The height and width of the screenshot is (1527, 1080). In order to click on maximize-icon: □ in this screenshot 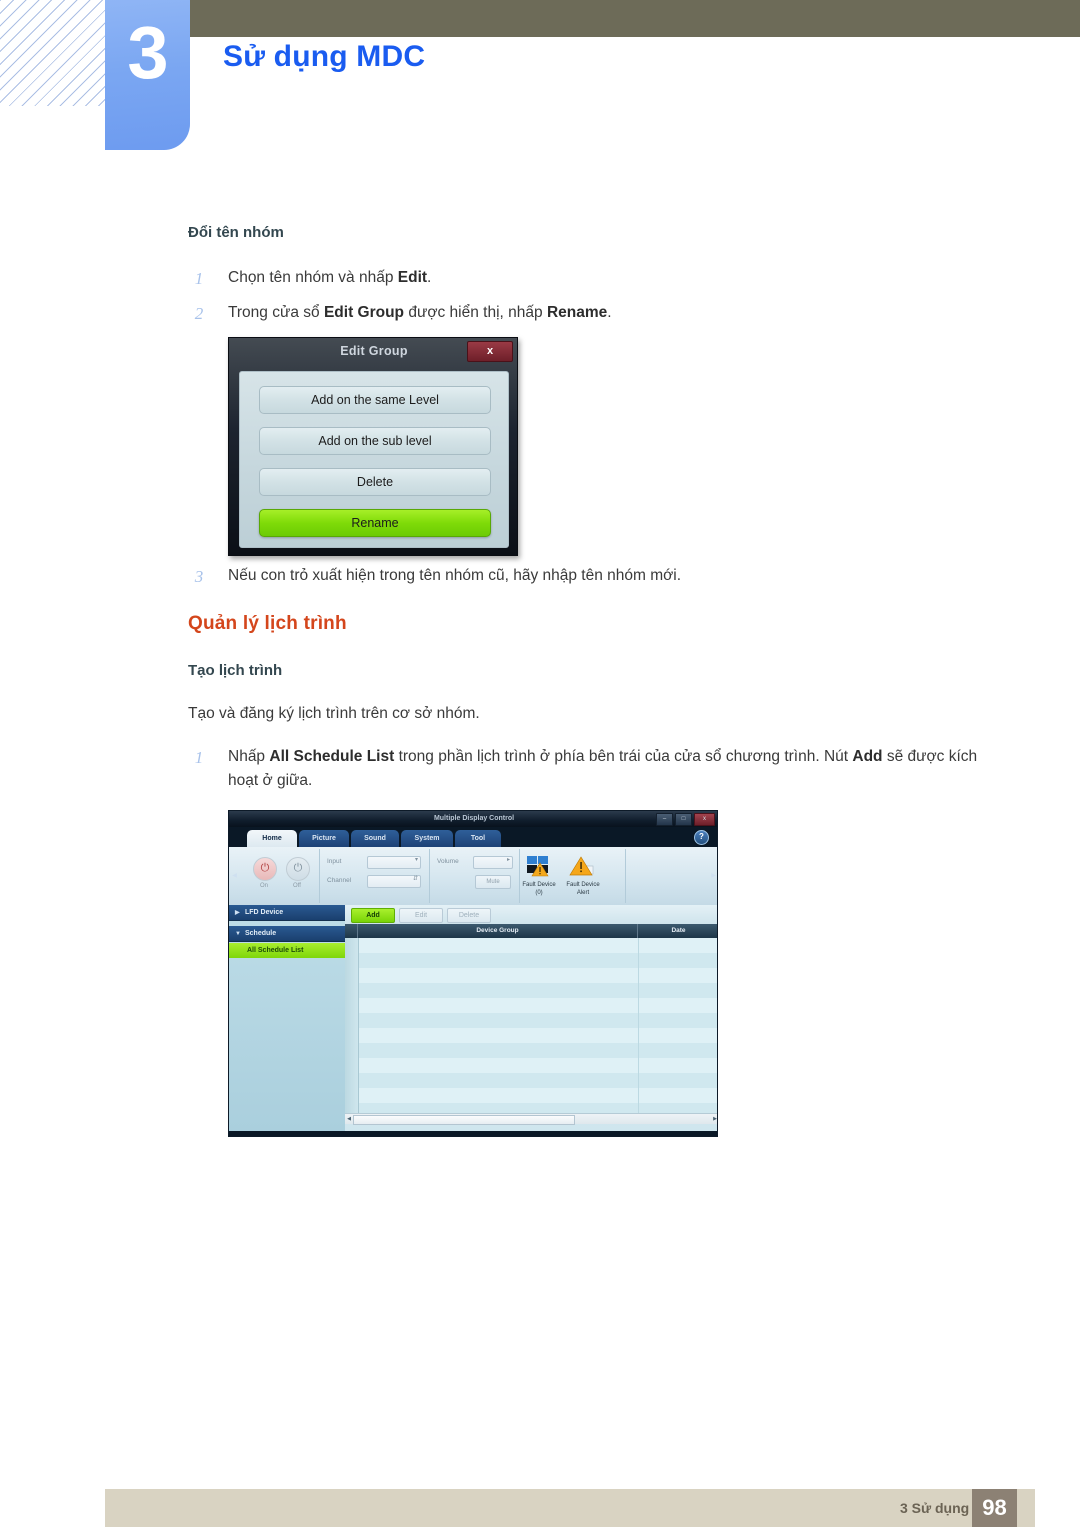, I will do `click(683, 819)`.